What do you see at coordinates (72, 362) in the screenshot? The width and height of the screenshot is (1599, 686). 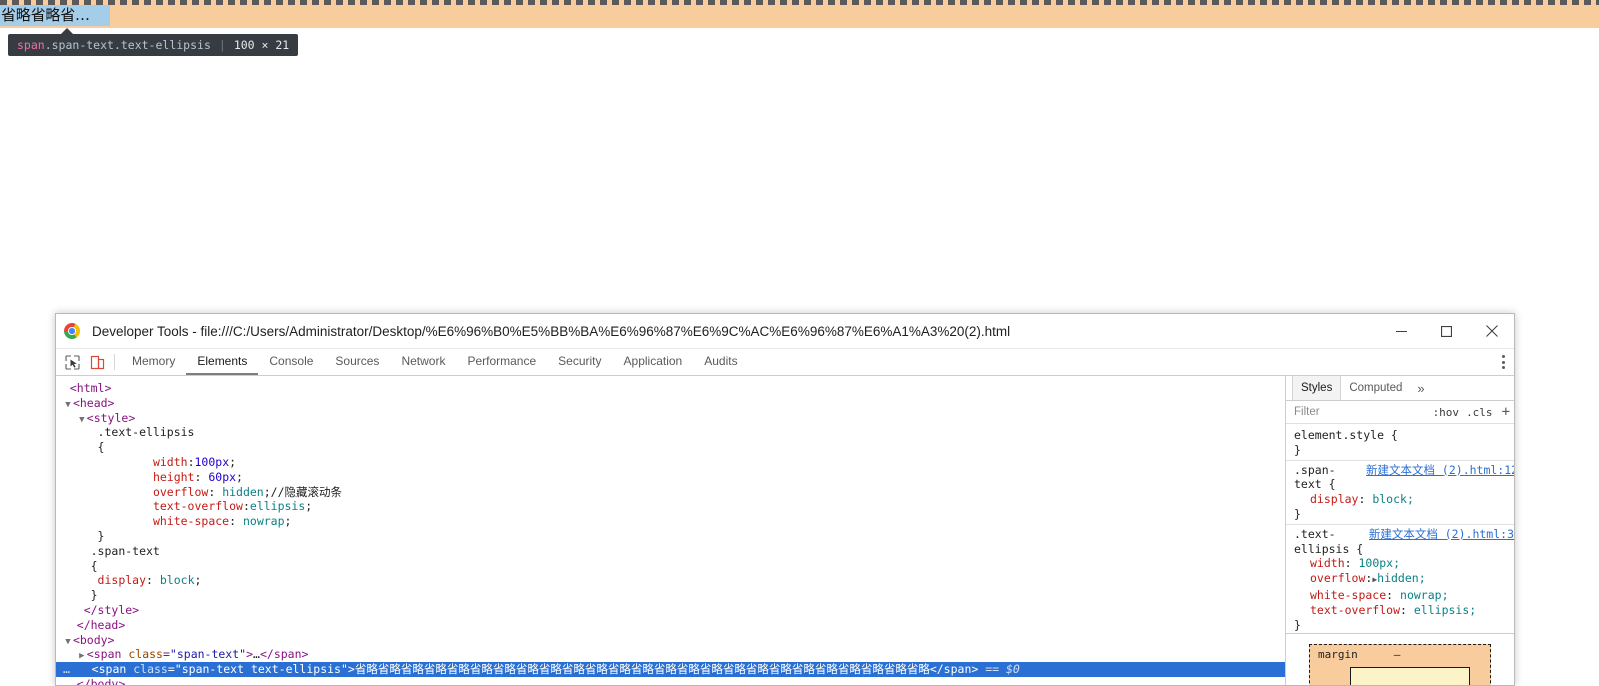 I see `inspect-element-icon` at bounding box center [72, 362].